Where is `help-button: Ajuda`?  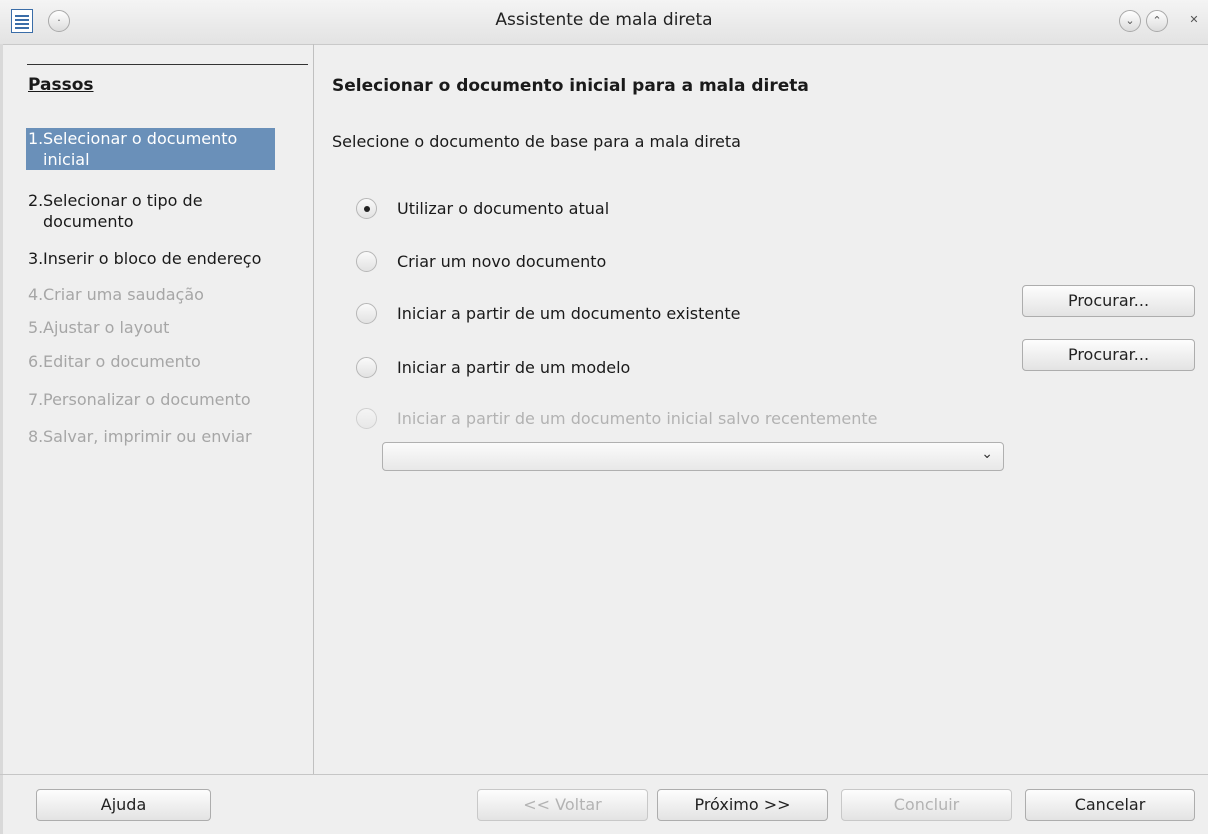
help-button: Ajuda is located at coordinates (123, 805).